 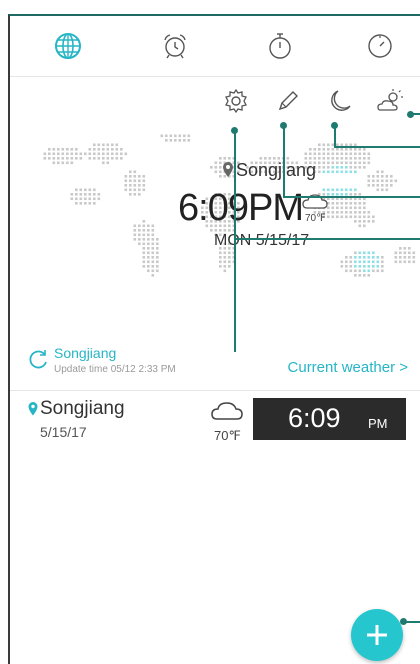 What do you see at coordinates (377, 635) in the screenshot?
I see `add-city-button` at bounding box center [377, 635].